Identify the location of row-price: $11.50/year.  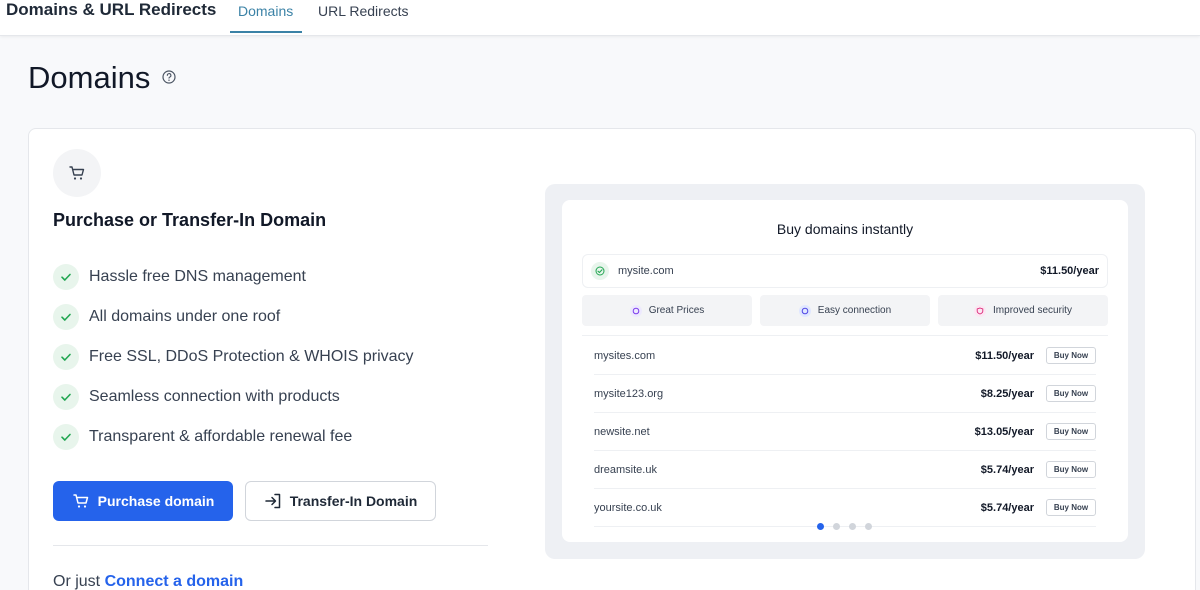
(1004, 355).